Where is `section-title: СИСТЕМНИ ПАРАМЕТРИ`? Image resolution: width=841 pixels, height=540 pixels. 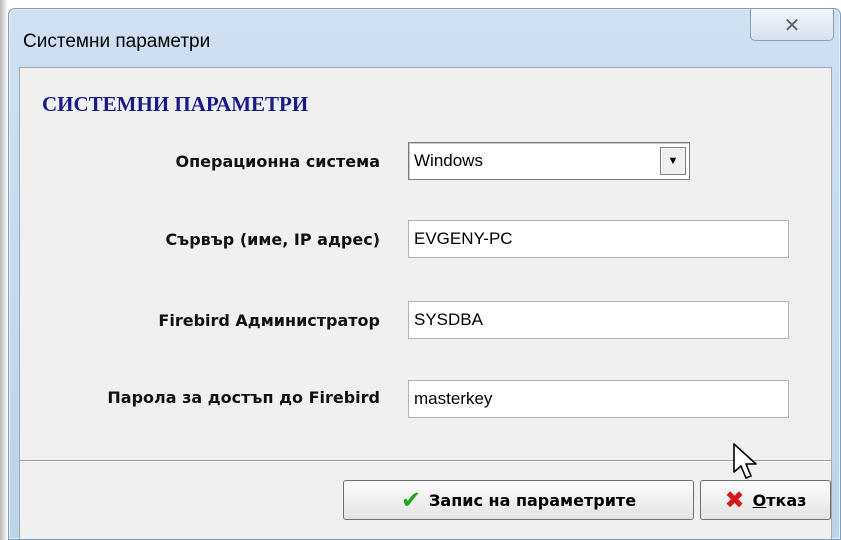 section-title: СИСТЕМНИ ПАРАМЕТРИ is located at coordinates (175, 104).